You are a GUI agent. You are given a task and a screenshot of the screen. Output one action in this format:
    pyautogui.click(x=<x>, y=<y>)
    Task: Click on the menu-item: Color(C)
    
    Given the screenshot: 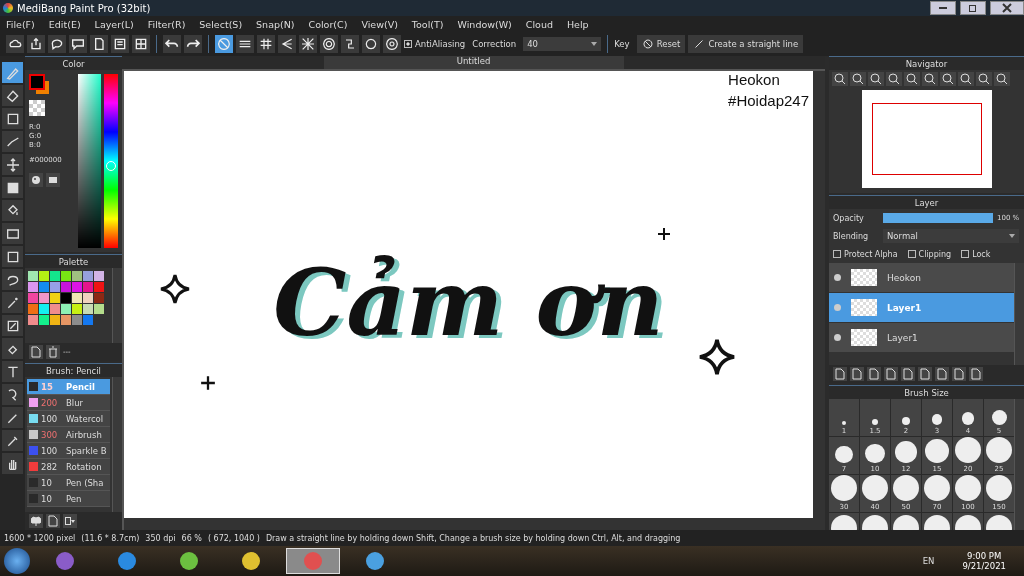 What is the action you would take?
    pyautogui.click(x=328, y=24)
    